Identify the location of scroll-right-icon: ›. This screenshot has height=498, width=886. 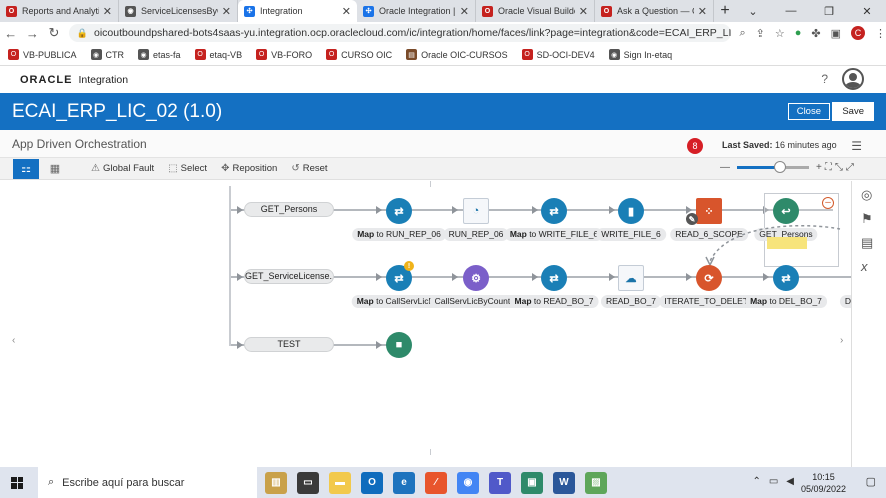
(841, 340).